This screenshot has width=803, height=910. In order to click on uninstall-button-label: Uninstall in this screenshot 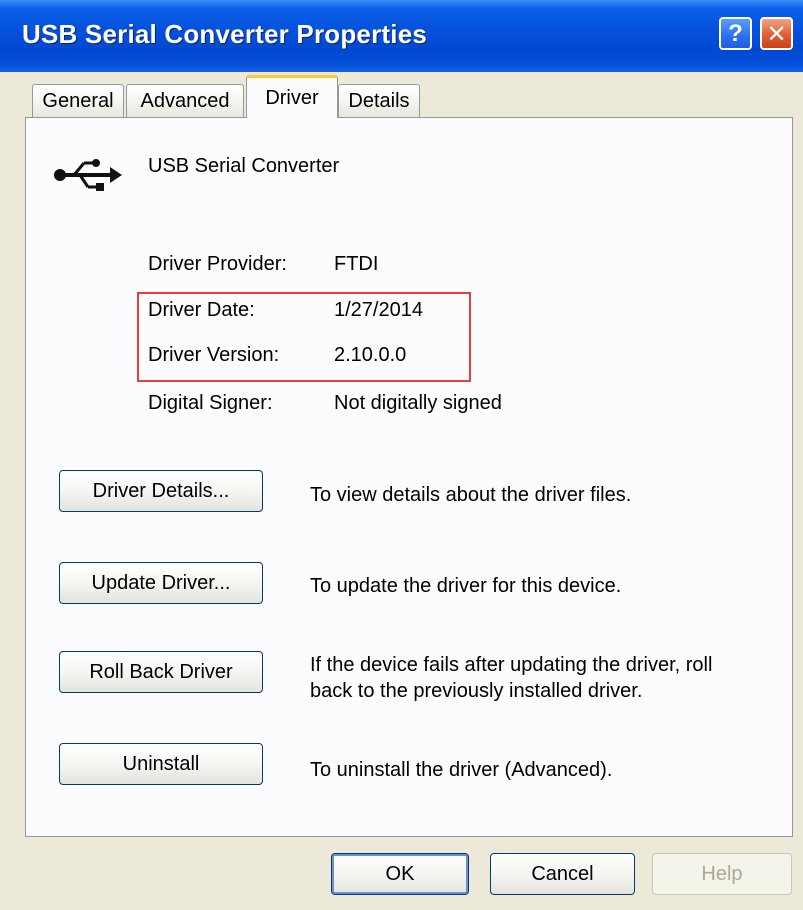, I will do `click(161, 763)`.